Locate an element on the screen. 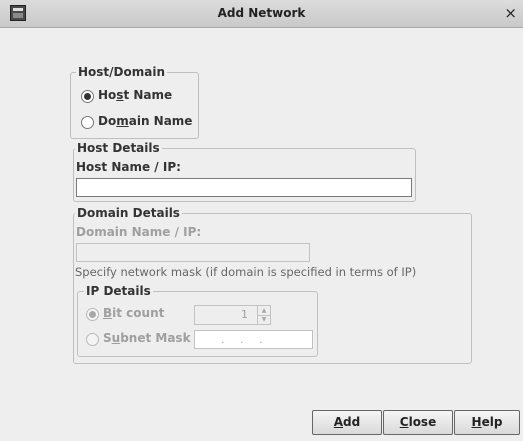 The width and height of the screenshot is (523, 441). help-mnemonic: H is located at coordinates (476, 422).